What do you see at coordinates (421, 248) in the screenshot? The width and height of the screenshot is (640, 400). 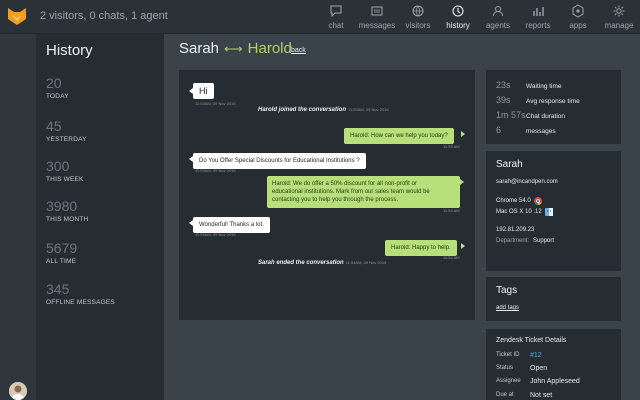 I see `chat-message-agent: Harold: Happy to help.` at bounding box center [421, 248].